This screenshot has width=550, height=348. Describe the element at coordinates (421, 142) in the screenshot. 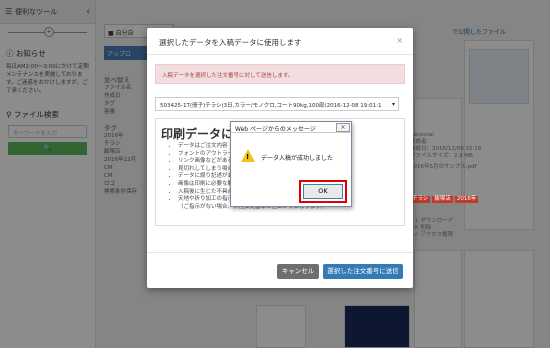

I see `card-author: 作成者：` at that location.